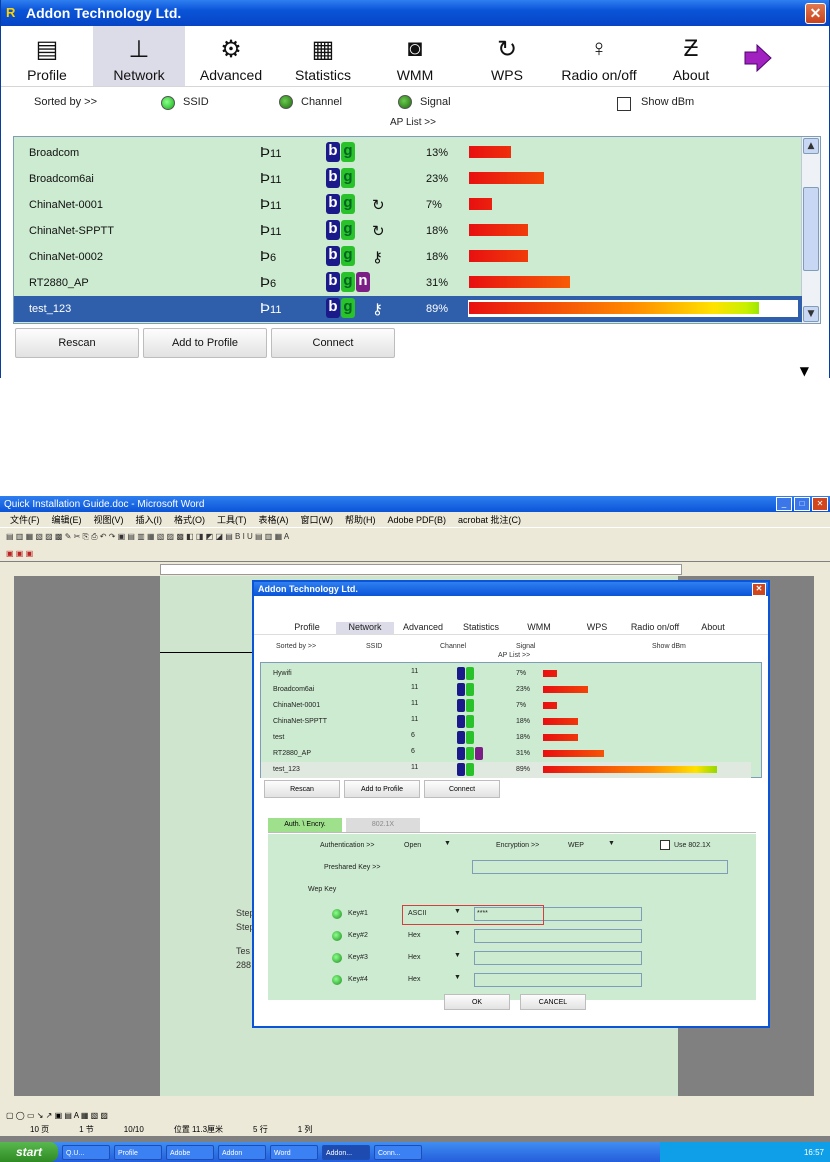 The height and width of the screenshot is (1162, 830). Describe the element at coordinates (408, 257) in the screenshot. I see `ap-row: ChinaNet-0002 Ϸ6 b g ⚷ 18%` at that location.